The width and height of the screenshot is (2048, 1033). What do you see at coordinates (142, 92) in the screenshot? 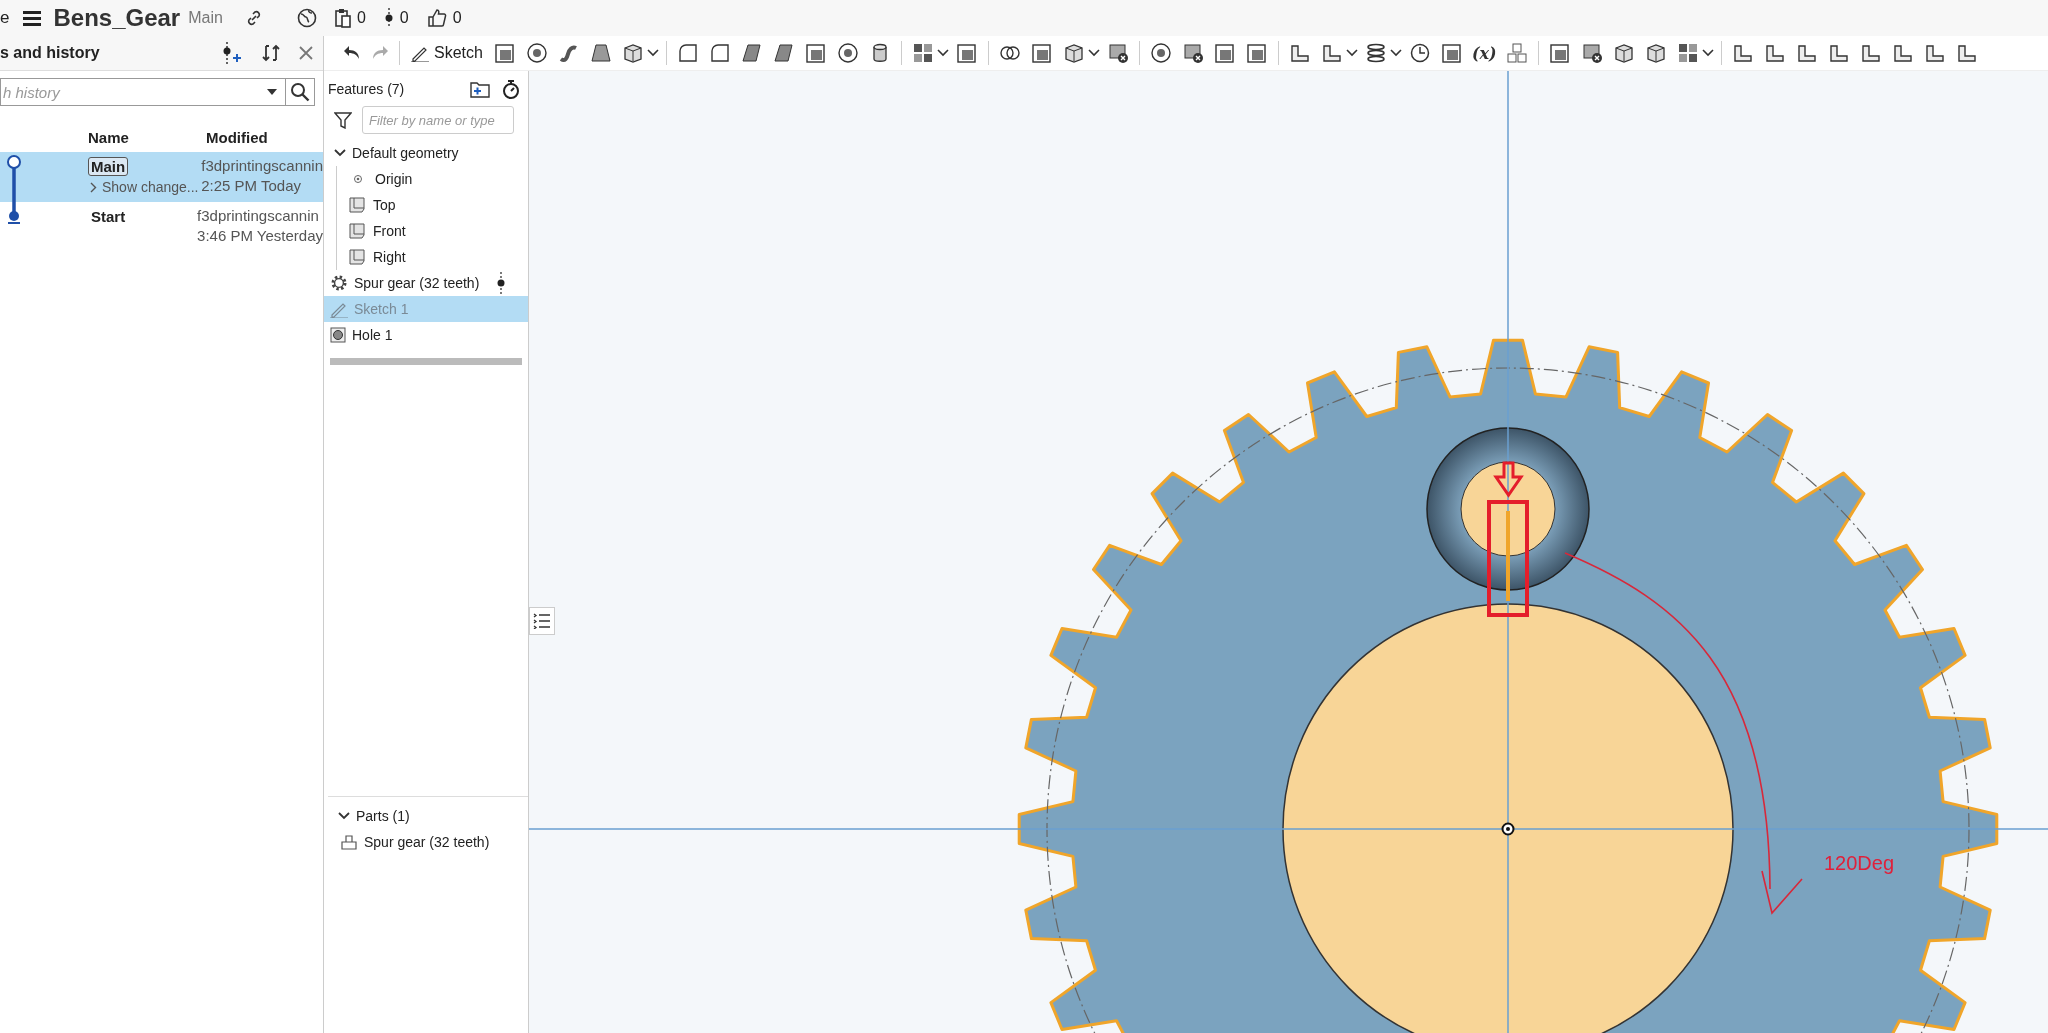
I see `search-field: h history` at bounding box center [142, 92].